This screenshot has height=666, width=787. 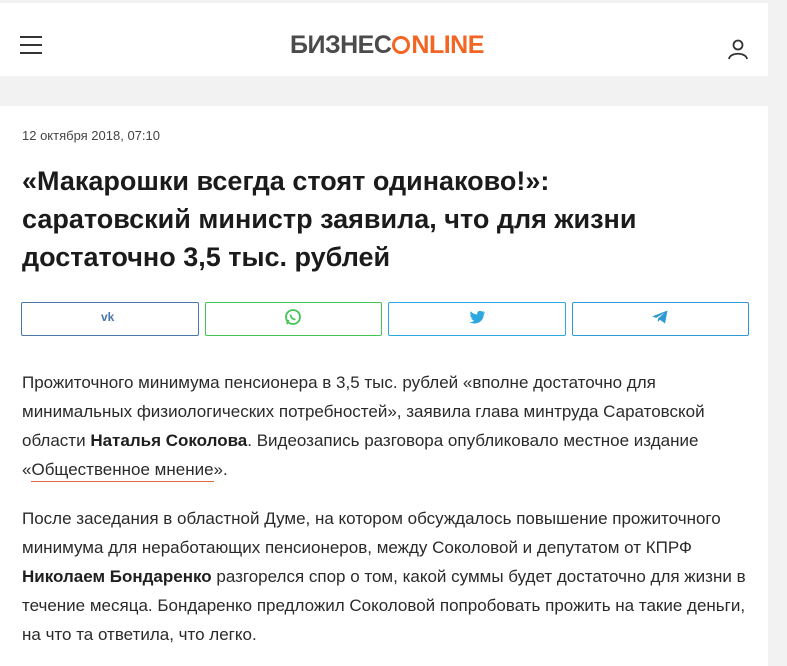 I want to click on svg-text: vk, so click(x=108, y=317).